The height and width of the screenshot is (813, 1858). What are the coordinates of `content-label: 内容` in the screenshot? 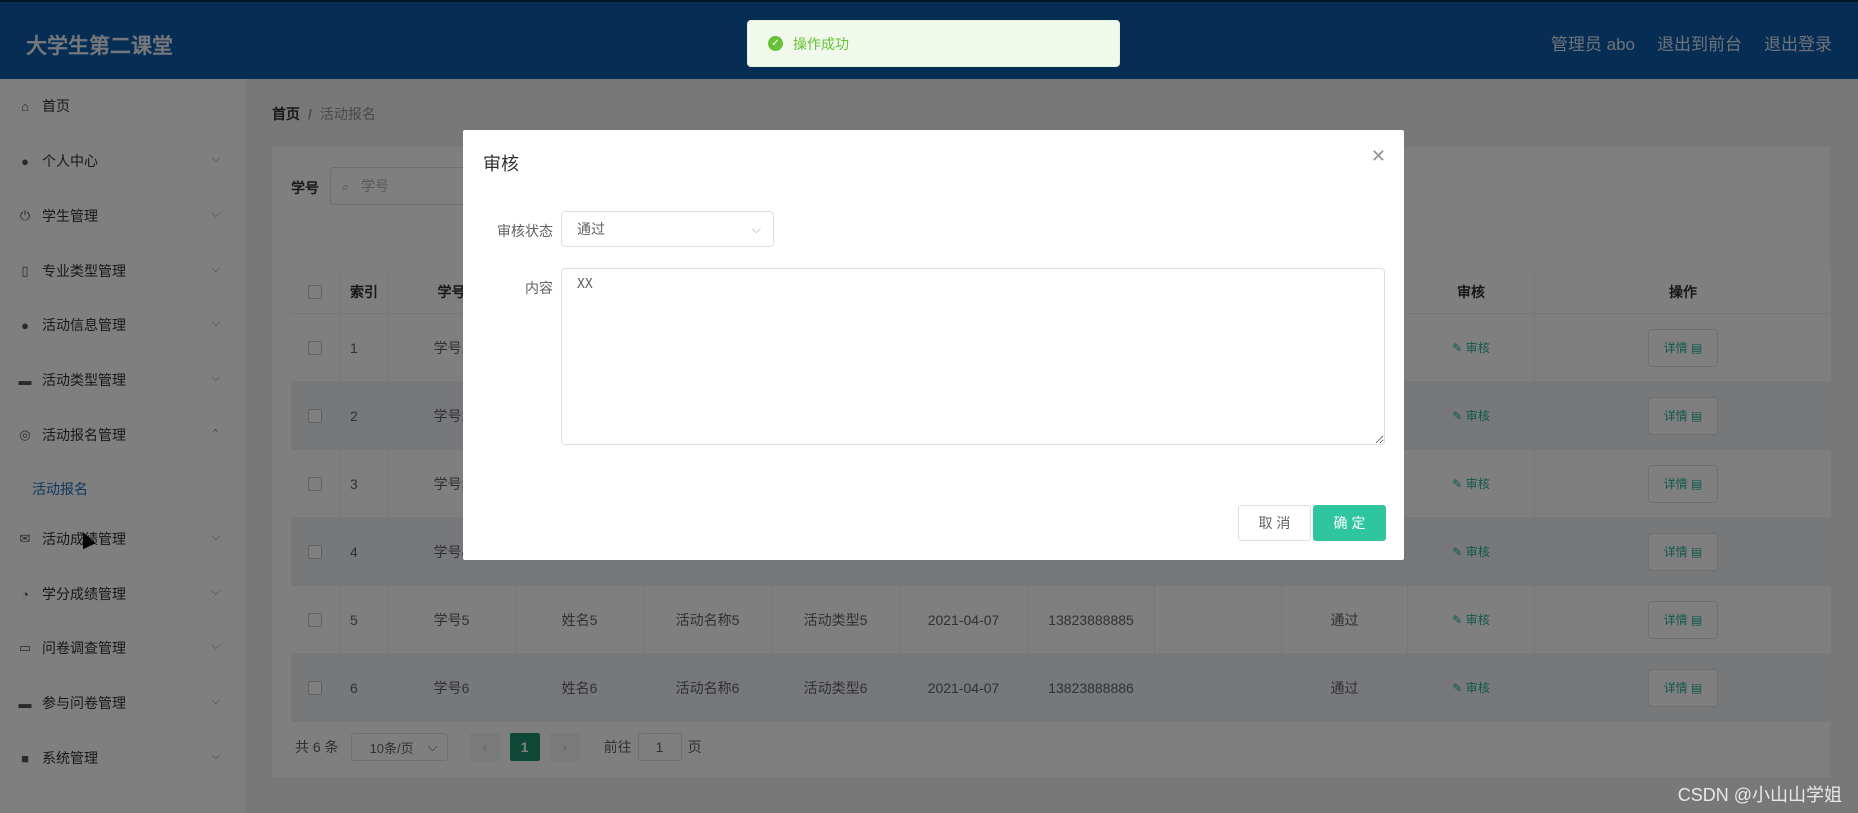 It's located at (539, 288).